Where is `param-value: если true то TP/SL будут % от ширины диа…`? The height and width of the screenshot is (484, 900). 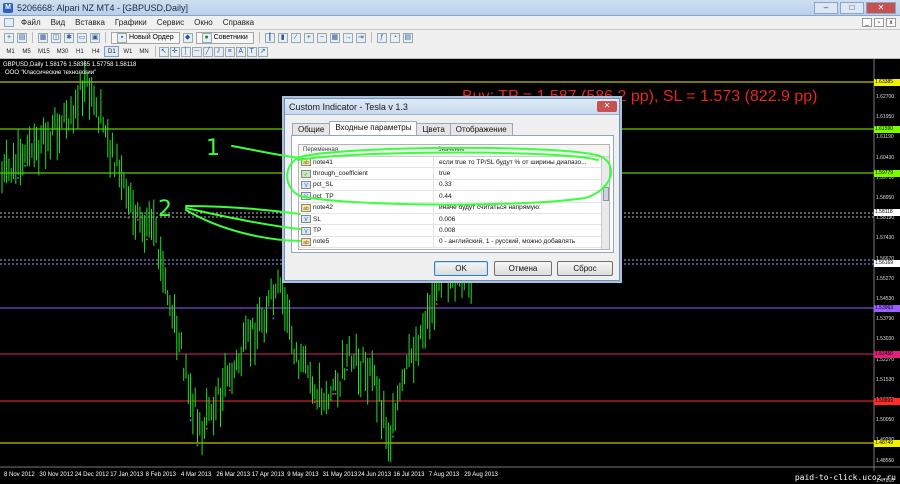
param-value: если true то TP/SL будут % от ширины диа… is located at coordinates (521, 162).